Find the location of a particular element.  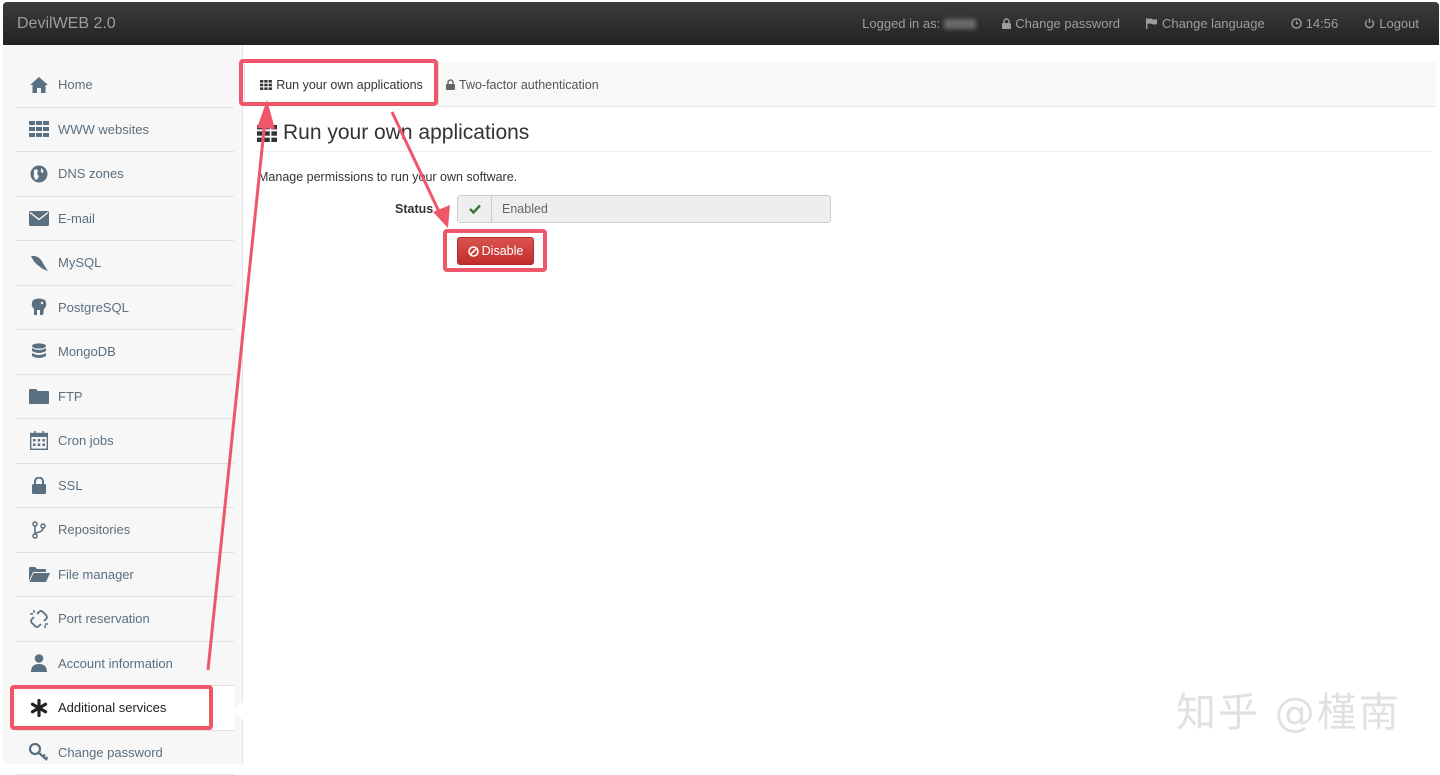

watermark: 知乎 @槿南 is located at coordinates (1288, 709).